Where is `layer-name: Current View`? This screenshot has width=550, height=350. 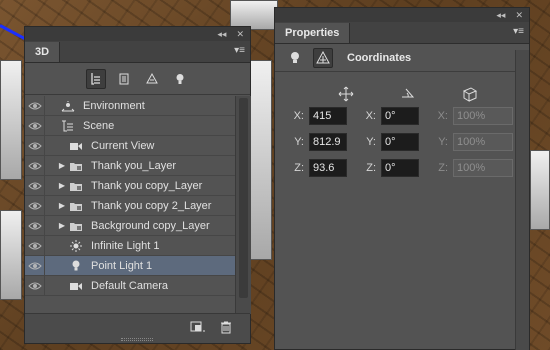 layer-name: Current View is located at coordinates (123, 145).